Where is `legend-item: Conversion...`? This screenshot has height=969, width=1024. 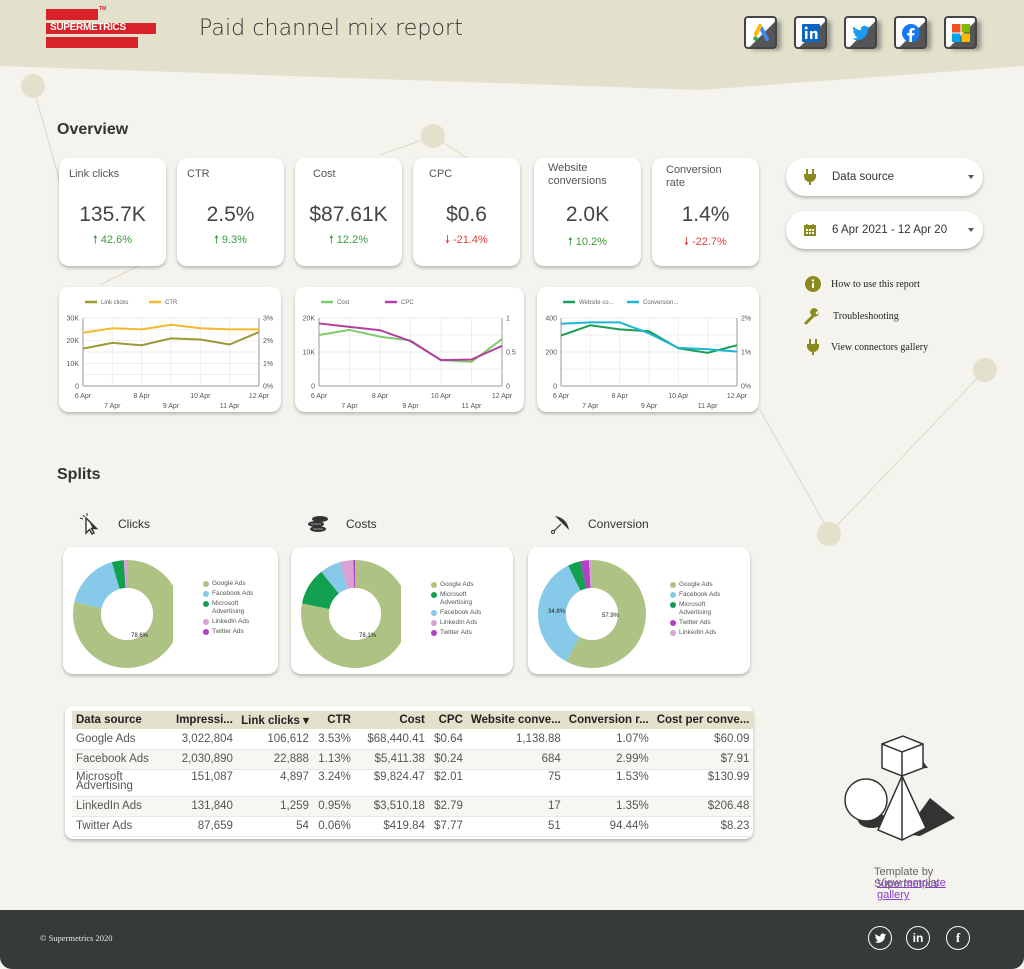
legend-item: Conversion... is located at coordinates (653, 303).